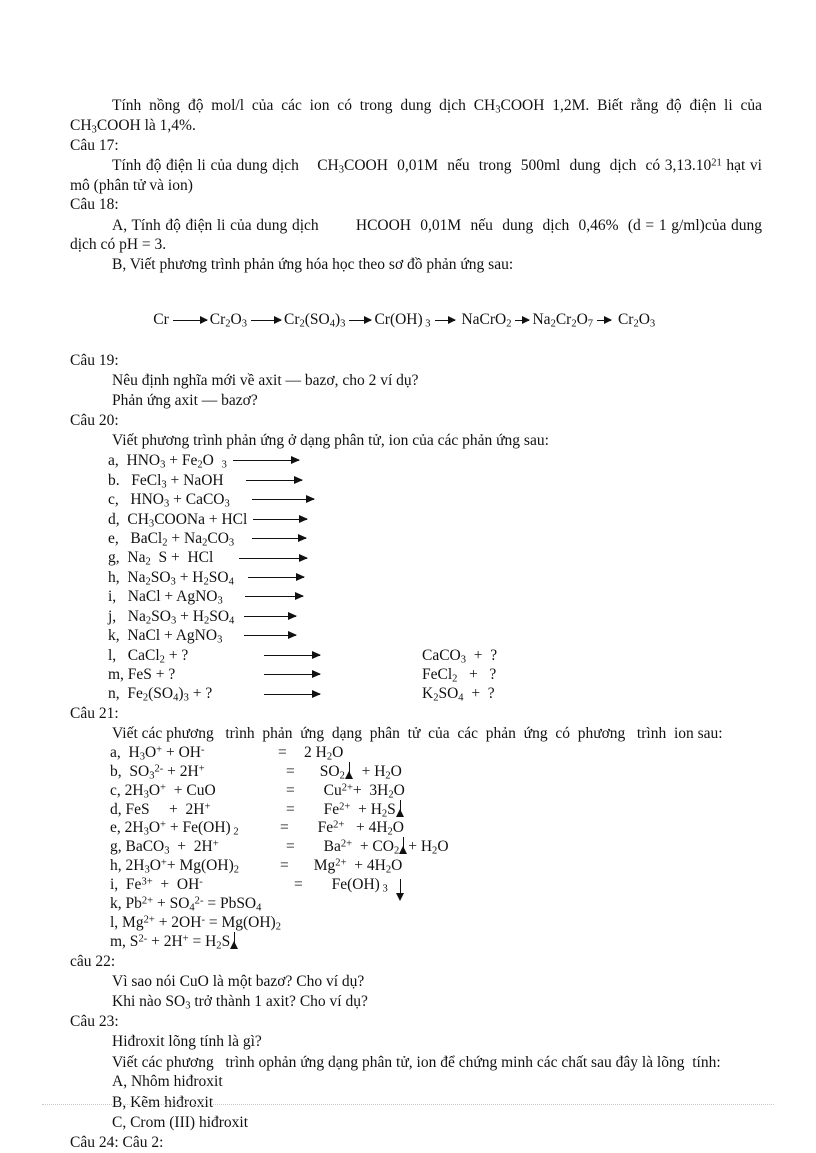  What do you see at coordinates (358, 809) in the screenshot?
I see `ionic-rhs: Fe2+ + H2S` at bounding box center [358, 809].